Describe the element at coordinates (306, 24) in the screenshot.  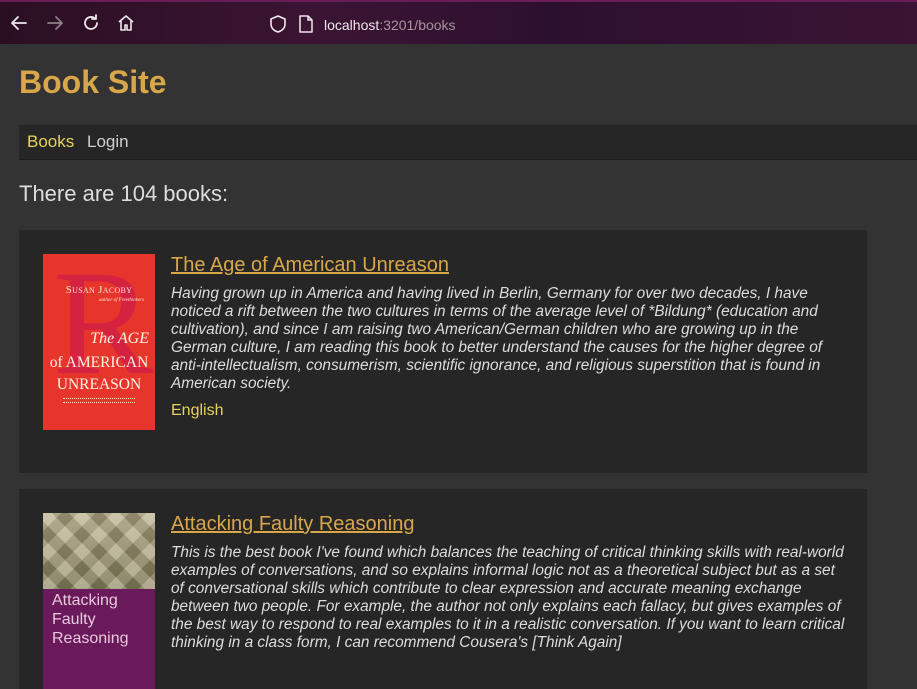
I see `page-icon` at that location.